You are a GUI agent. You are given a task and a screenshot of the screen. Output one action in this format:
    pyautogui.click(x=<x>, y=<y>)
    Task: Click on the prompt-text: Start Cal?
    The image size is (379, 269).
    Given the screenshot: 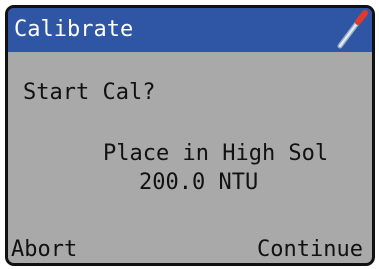 What is the action you would take?
    pyautogui.click(x=89, y=92)
    